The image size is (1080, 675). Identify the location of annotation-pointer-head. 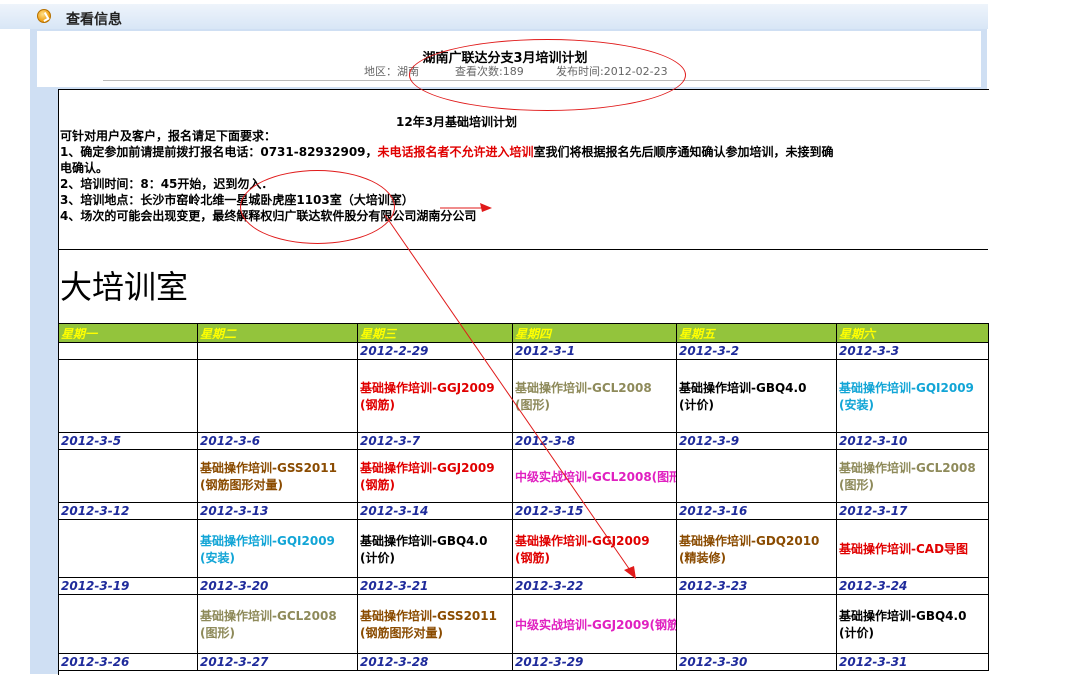
(486, 207).